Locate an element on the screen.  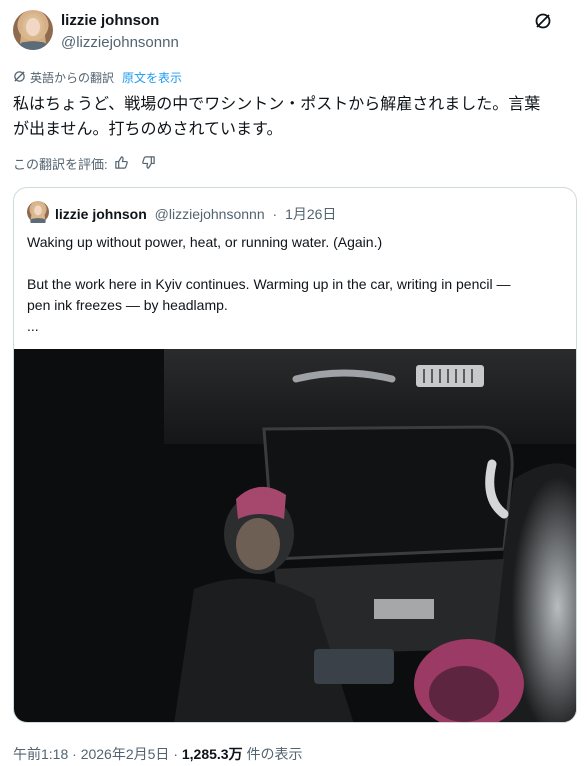
translation-label: 英語からの翻訳 is located at coordinates (72, 78).